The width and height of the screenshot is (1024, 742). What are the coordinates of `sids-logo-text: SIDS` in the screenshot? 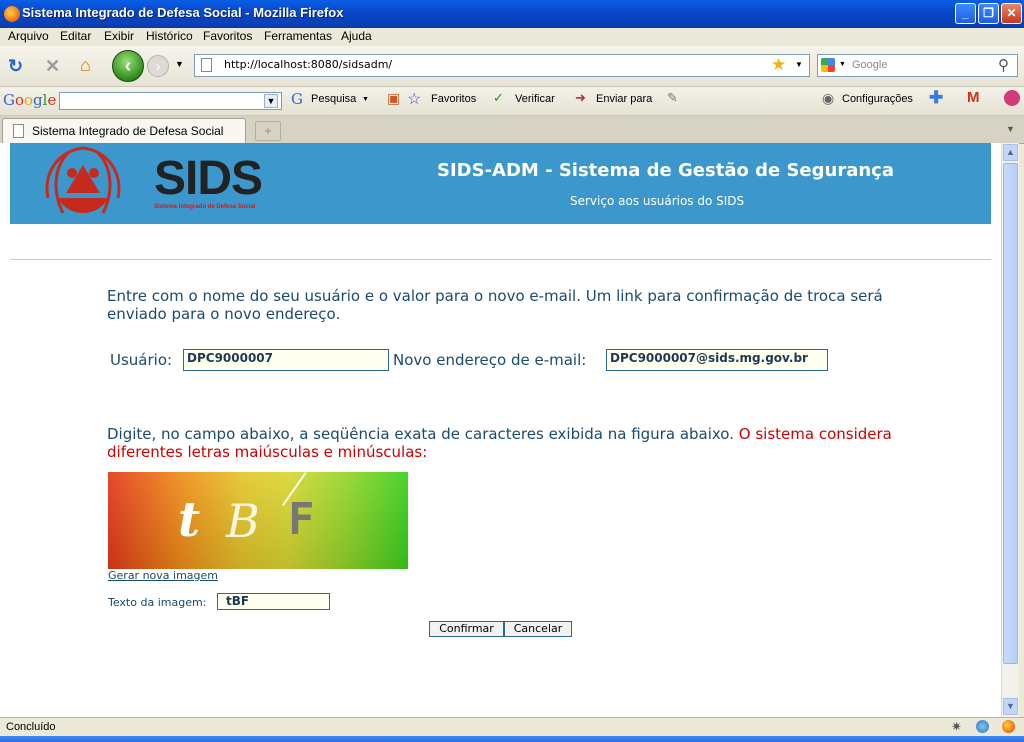 It's located at (208, 178).